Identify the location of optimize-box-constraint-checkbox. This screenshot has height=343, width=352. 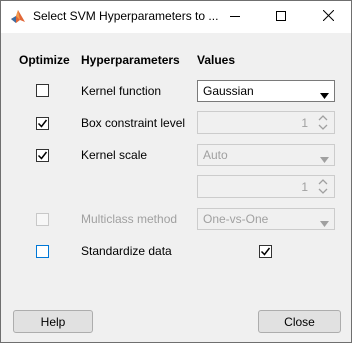
(42, 123).